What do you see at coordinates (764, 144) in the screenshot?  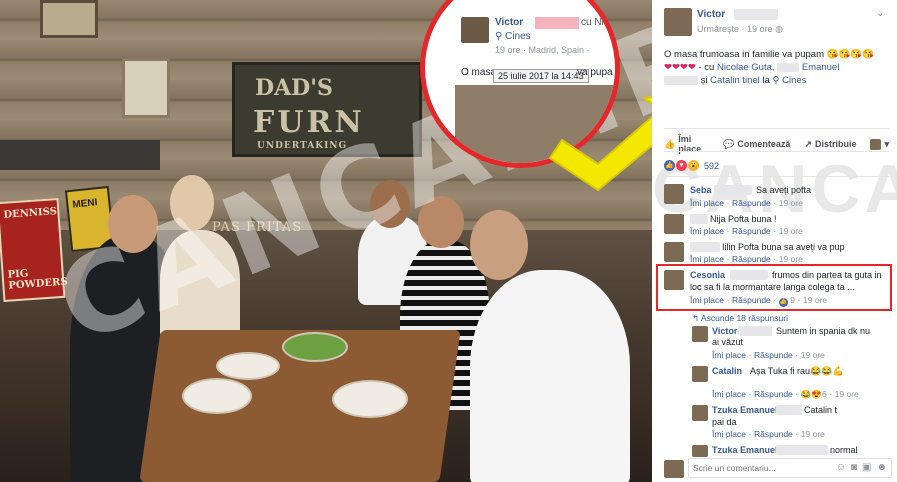 I see `comment-label: Comentează` at bounding box center [764, 144].